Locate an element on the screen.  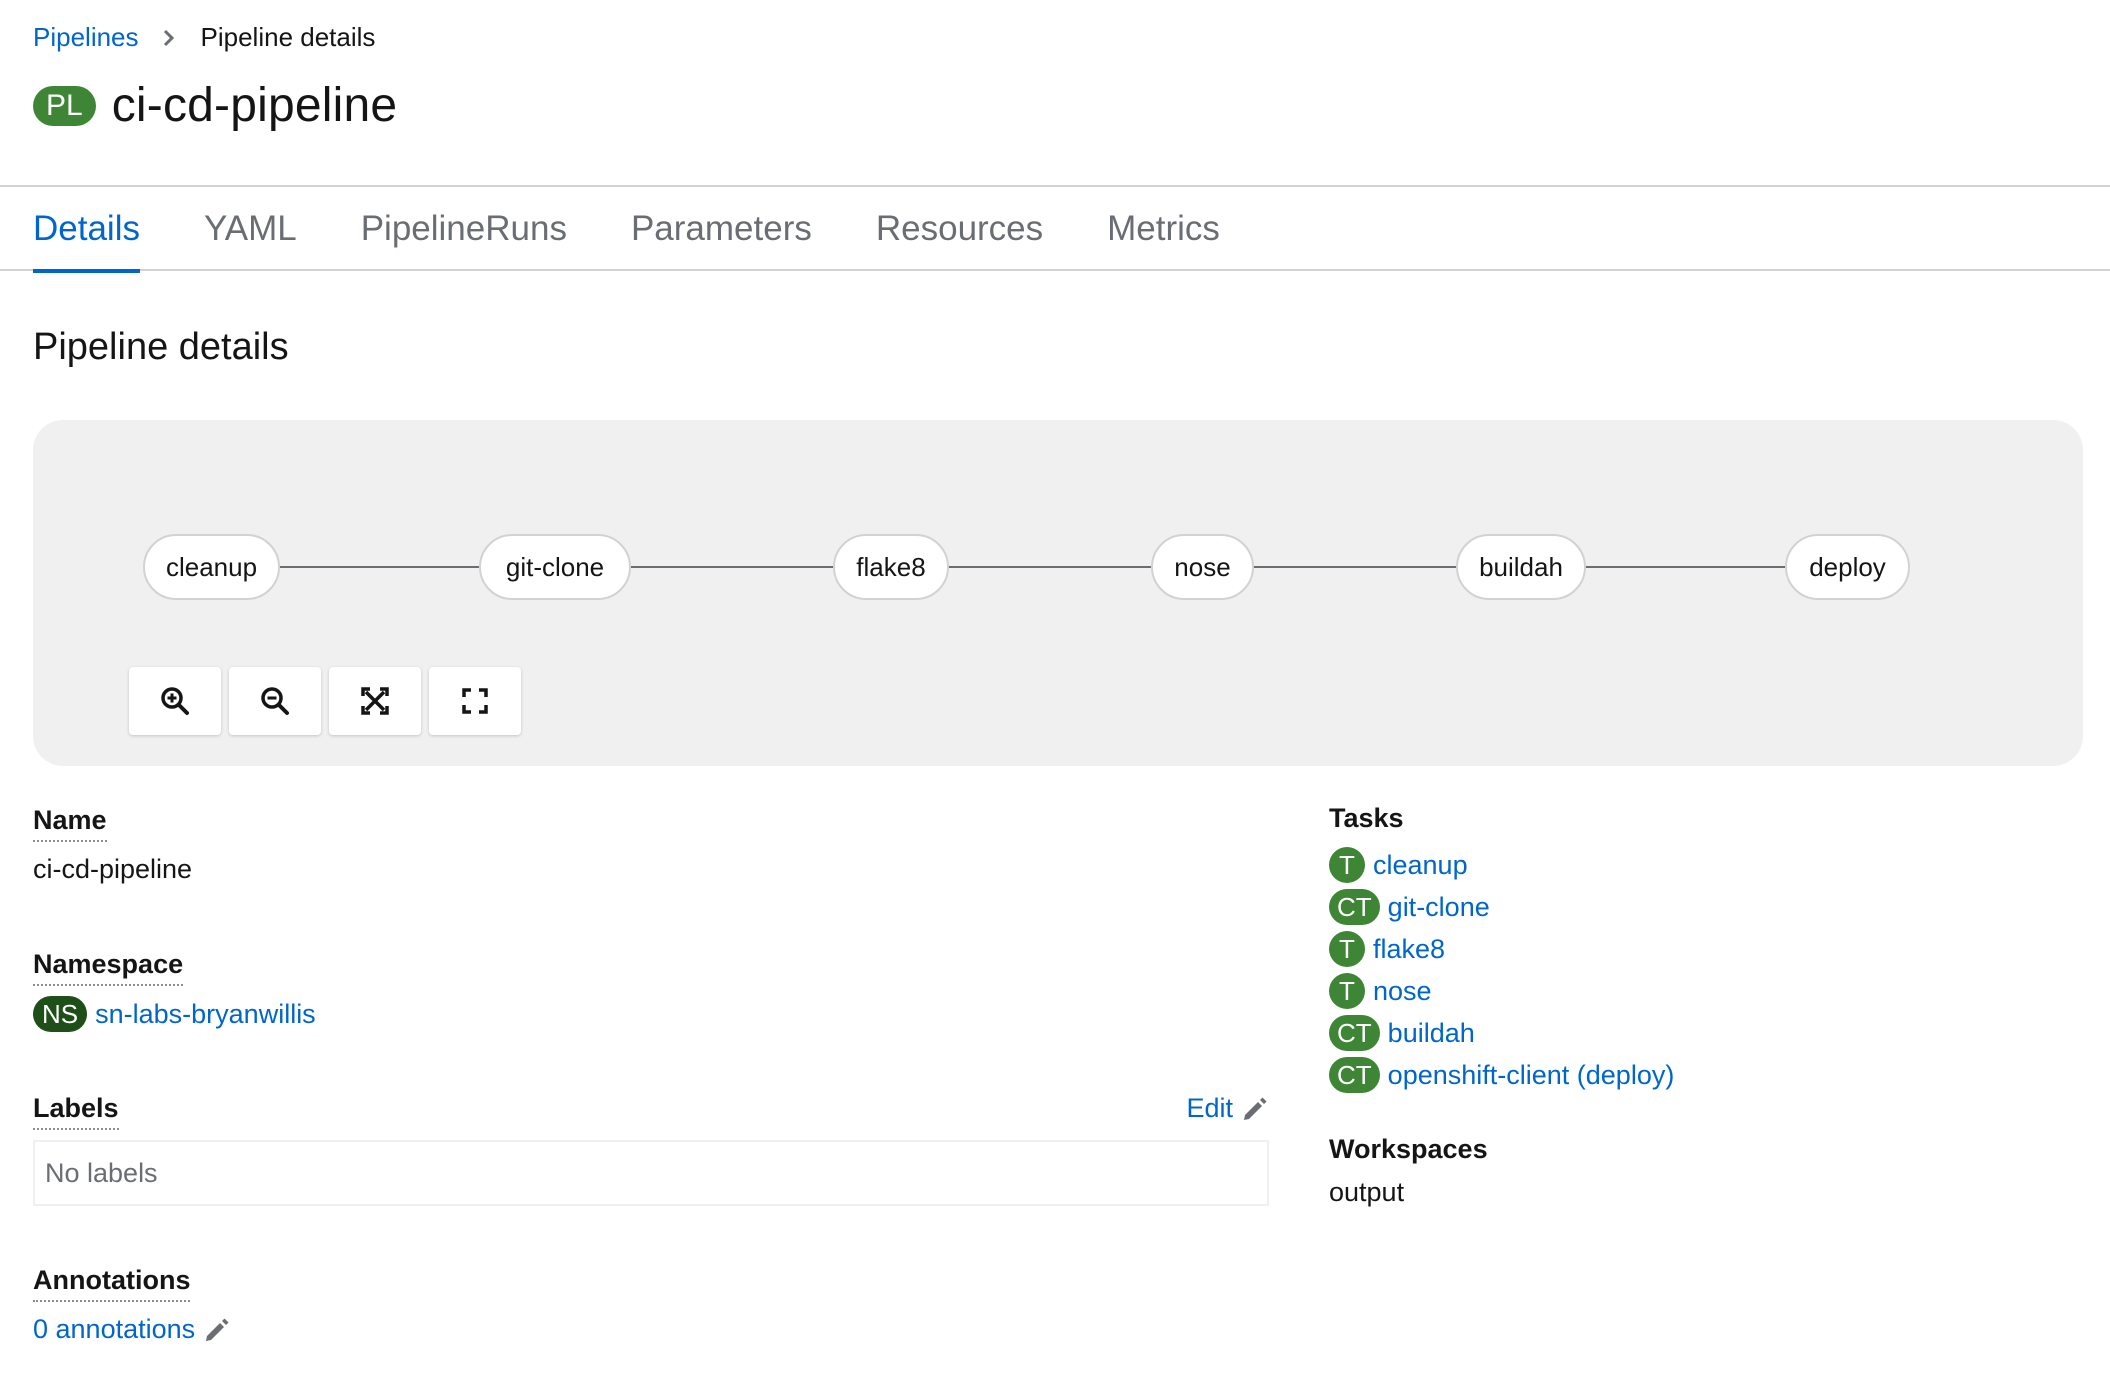
breadcrumb: Pipelines Pipeline details is located at coordinates (204, 37).